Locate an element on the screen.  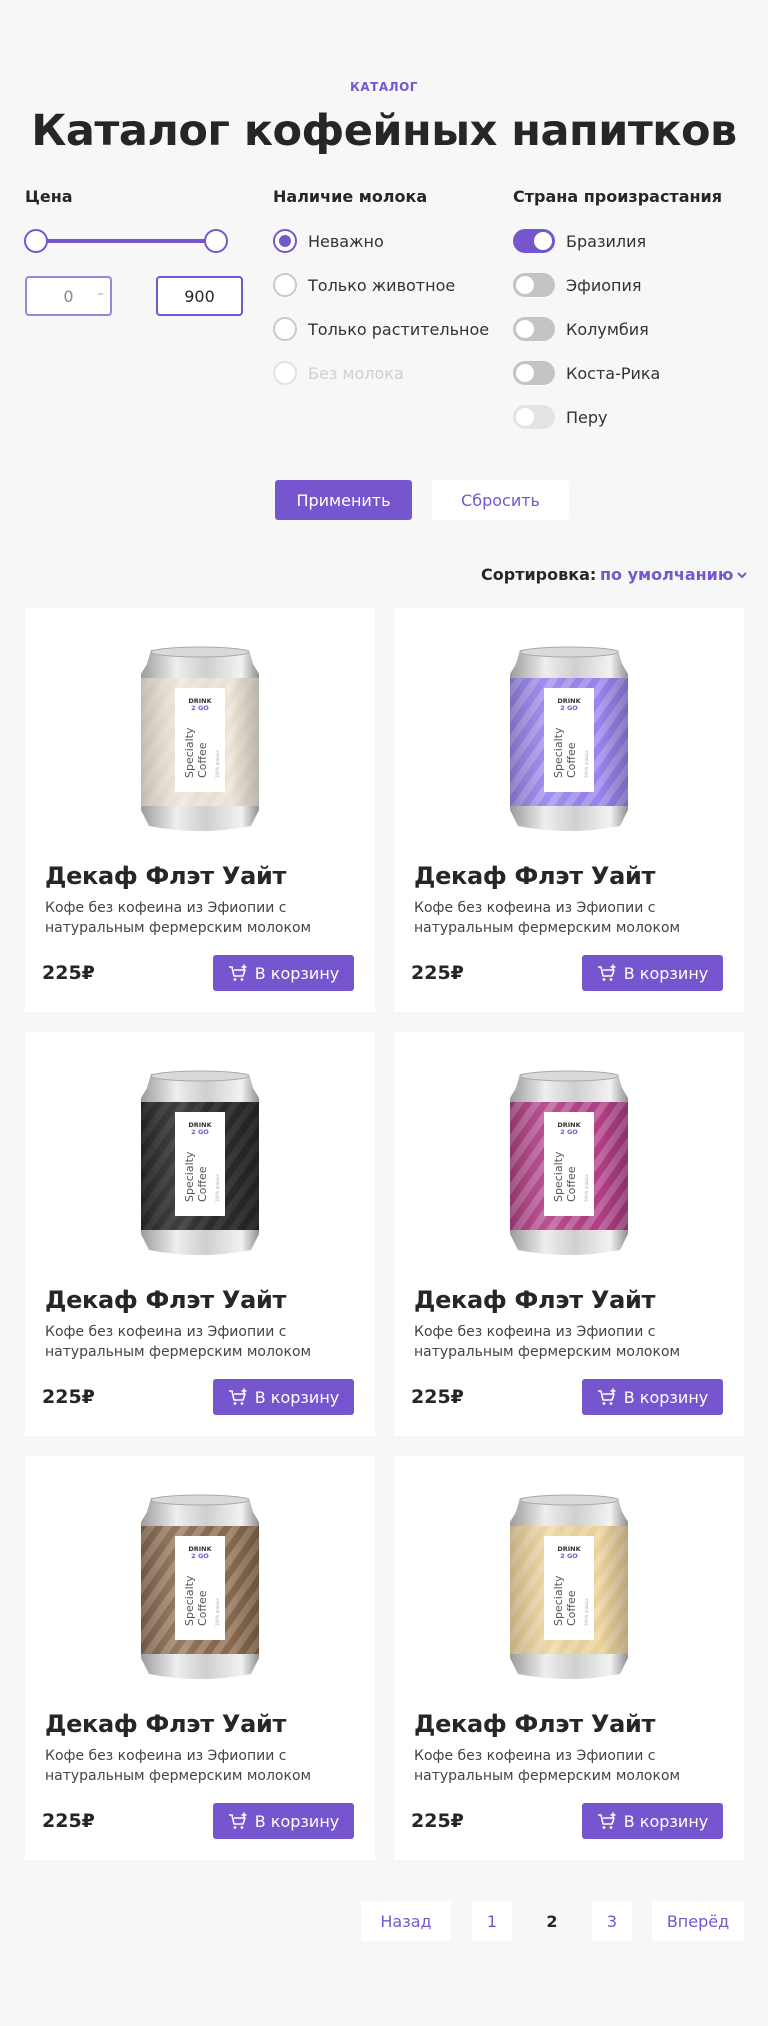
country-filter-heading: Страна произрастания is located at coordinates (618, 196).